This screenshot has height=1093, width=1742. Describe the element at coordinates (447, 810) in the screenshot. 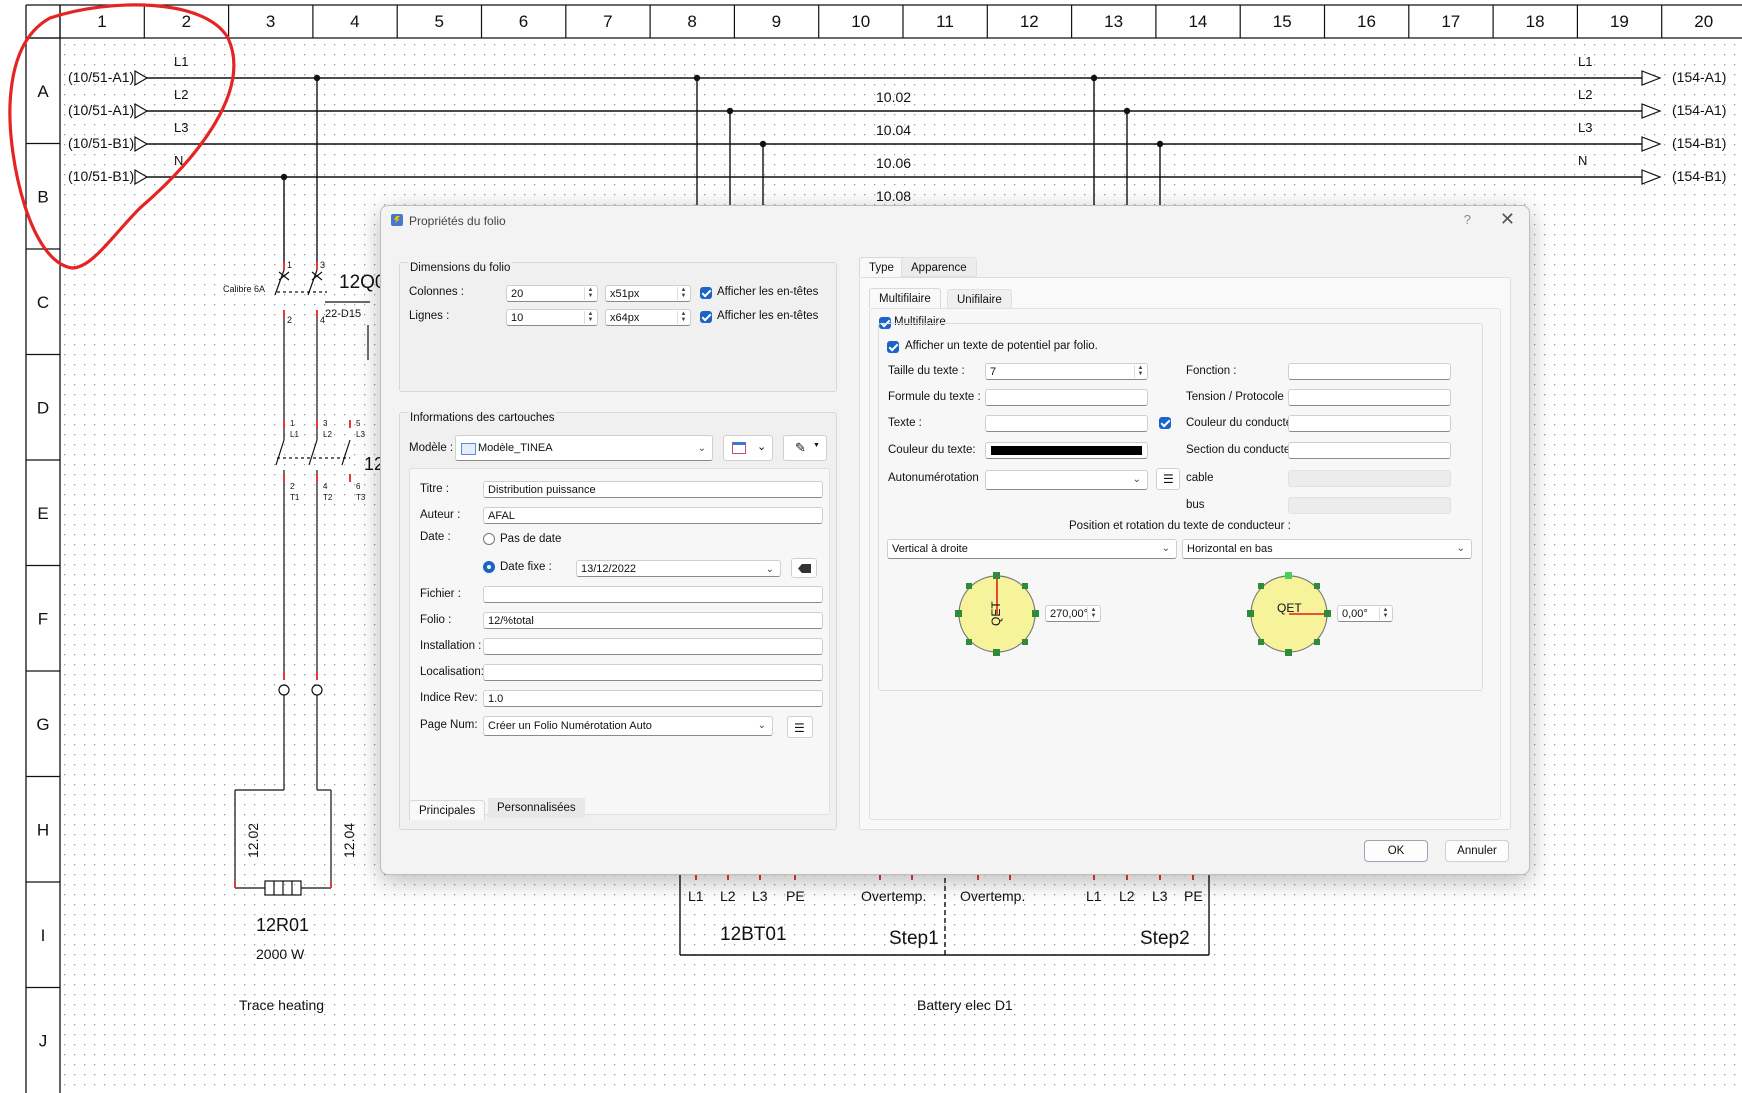

I see `tab-principales: Principales` at that location.